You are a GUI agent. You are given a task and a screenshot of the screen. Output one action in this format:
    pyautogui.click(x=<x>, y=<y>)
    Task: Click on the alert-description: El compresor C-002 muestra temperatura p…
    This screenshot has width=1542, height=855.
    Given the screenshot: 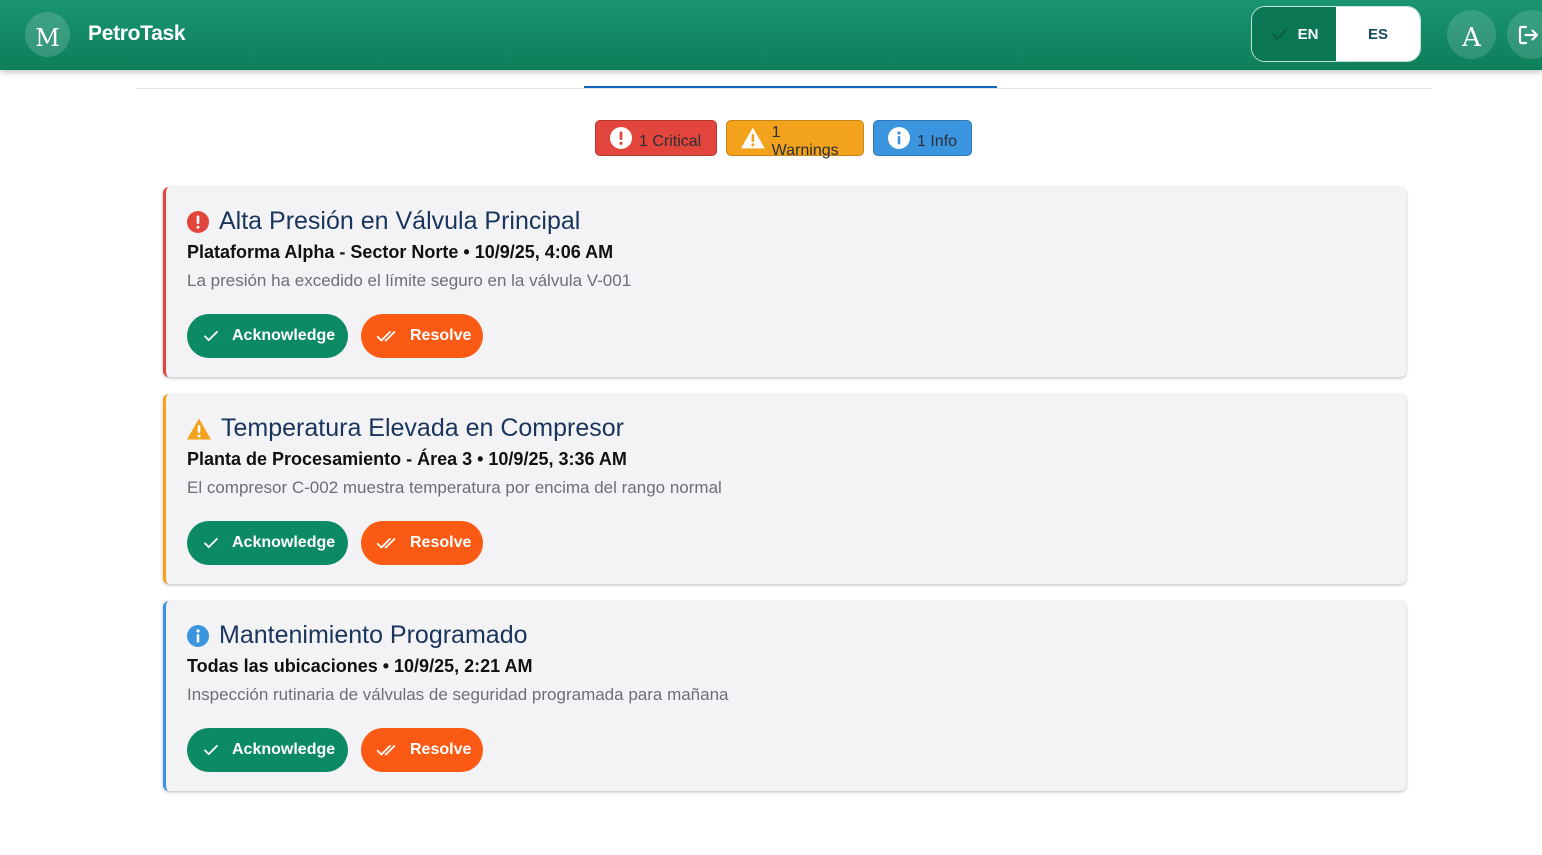 What is the action you would take?
    pyautogui.click(x=454, y=487)
    